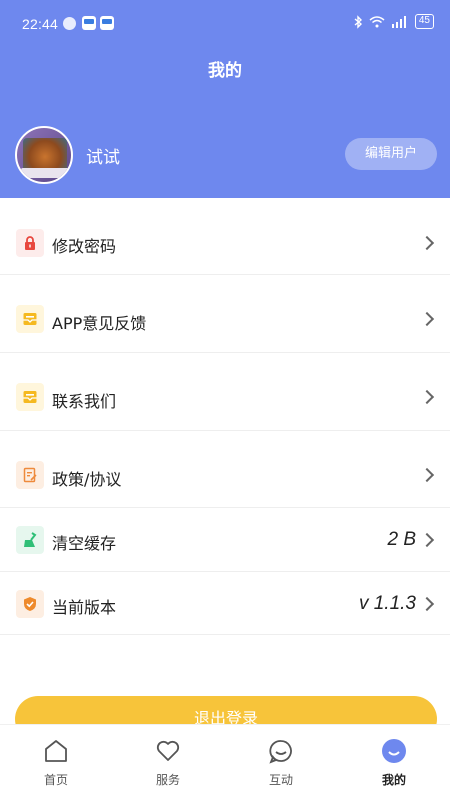 The height and width of the screenshot is (800, 450). What do you see at coordinates (56, 751) in the screenshot?
I see `home-icon` at bounding box center [56, 751].